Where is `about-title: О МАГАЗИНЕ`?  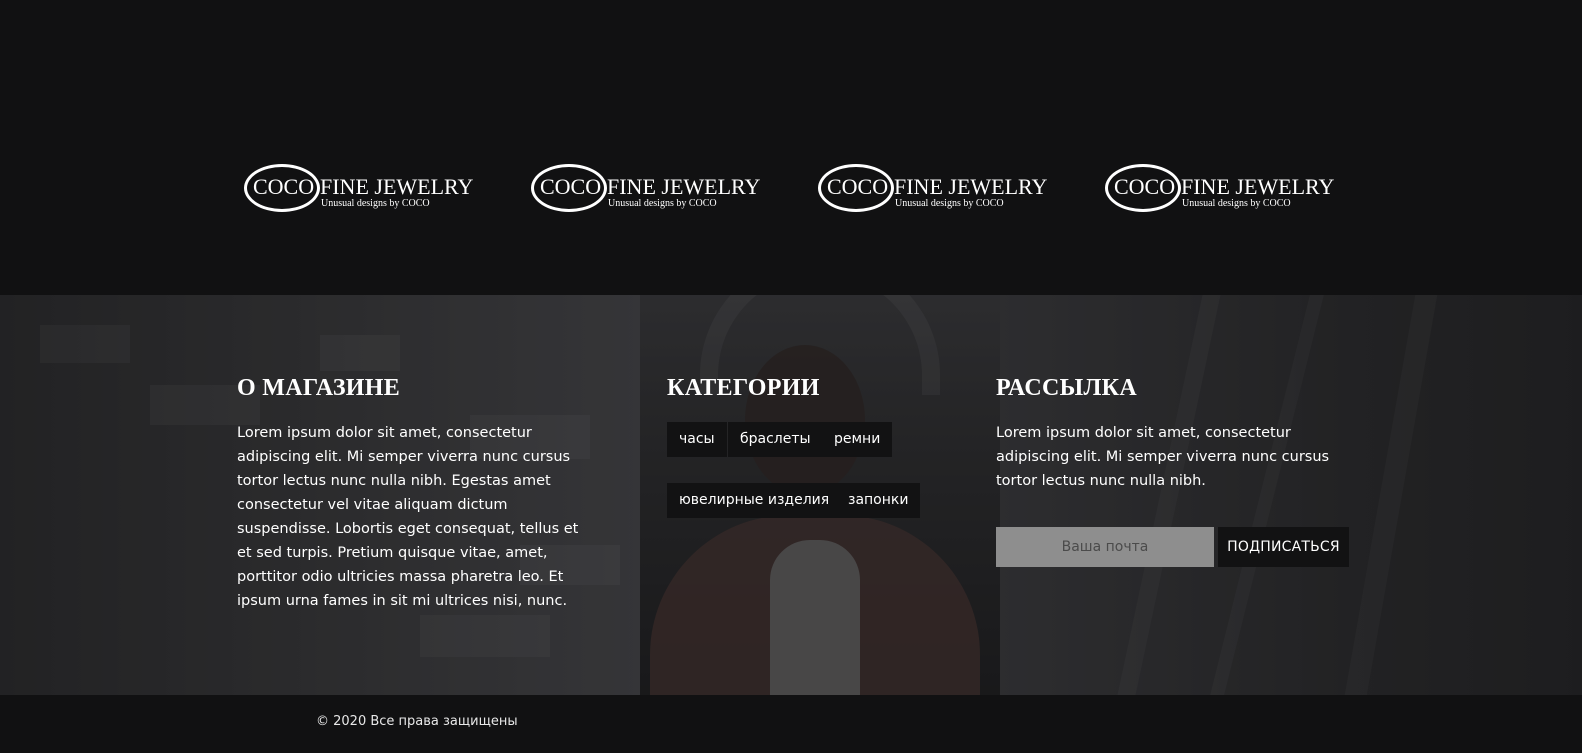 about-title: О МАГАЗИНЕ is located at coordinates (319, 388).